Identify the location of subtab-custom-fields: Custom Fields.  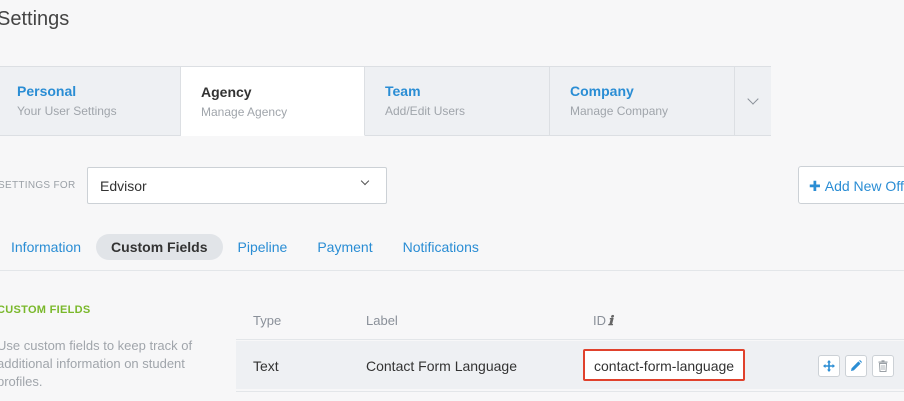
(159, 247).